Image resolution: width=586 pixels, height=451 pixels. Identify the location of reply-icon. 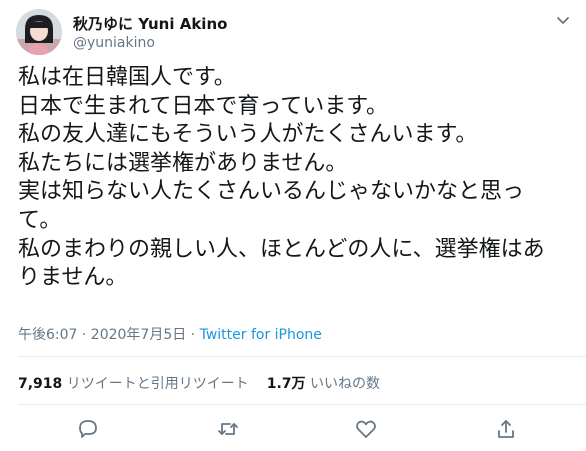
(88, 429).